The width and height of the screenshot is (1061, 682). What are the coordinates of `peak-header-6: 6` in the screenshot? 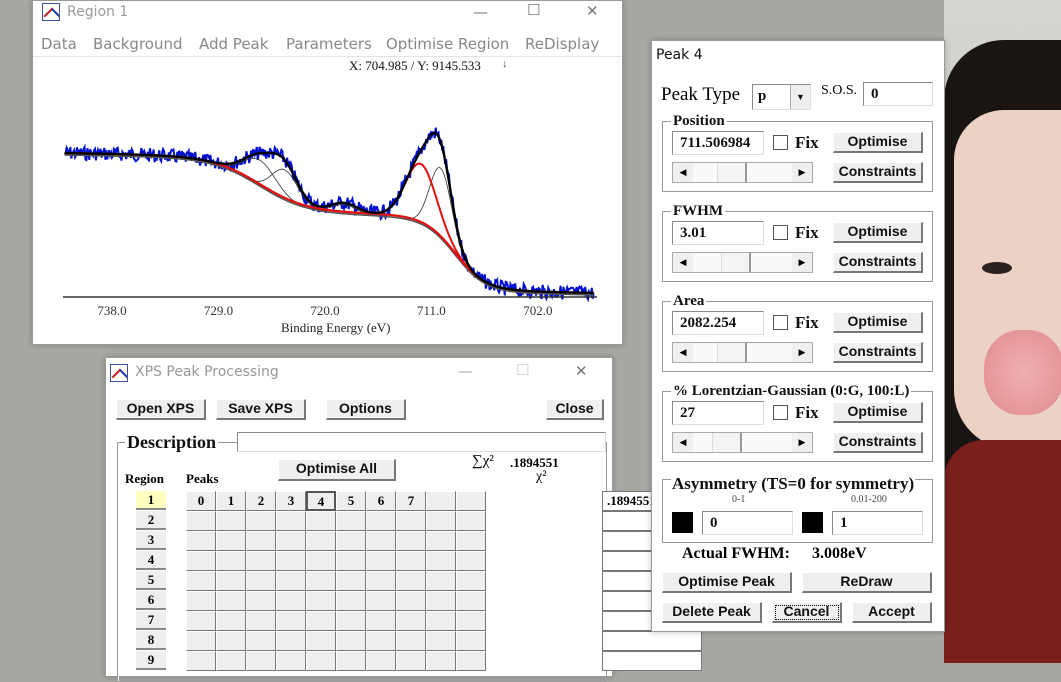 It's located at (381, 501).